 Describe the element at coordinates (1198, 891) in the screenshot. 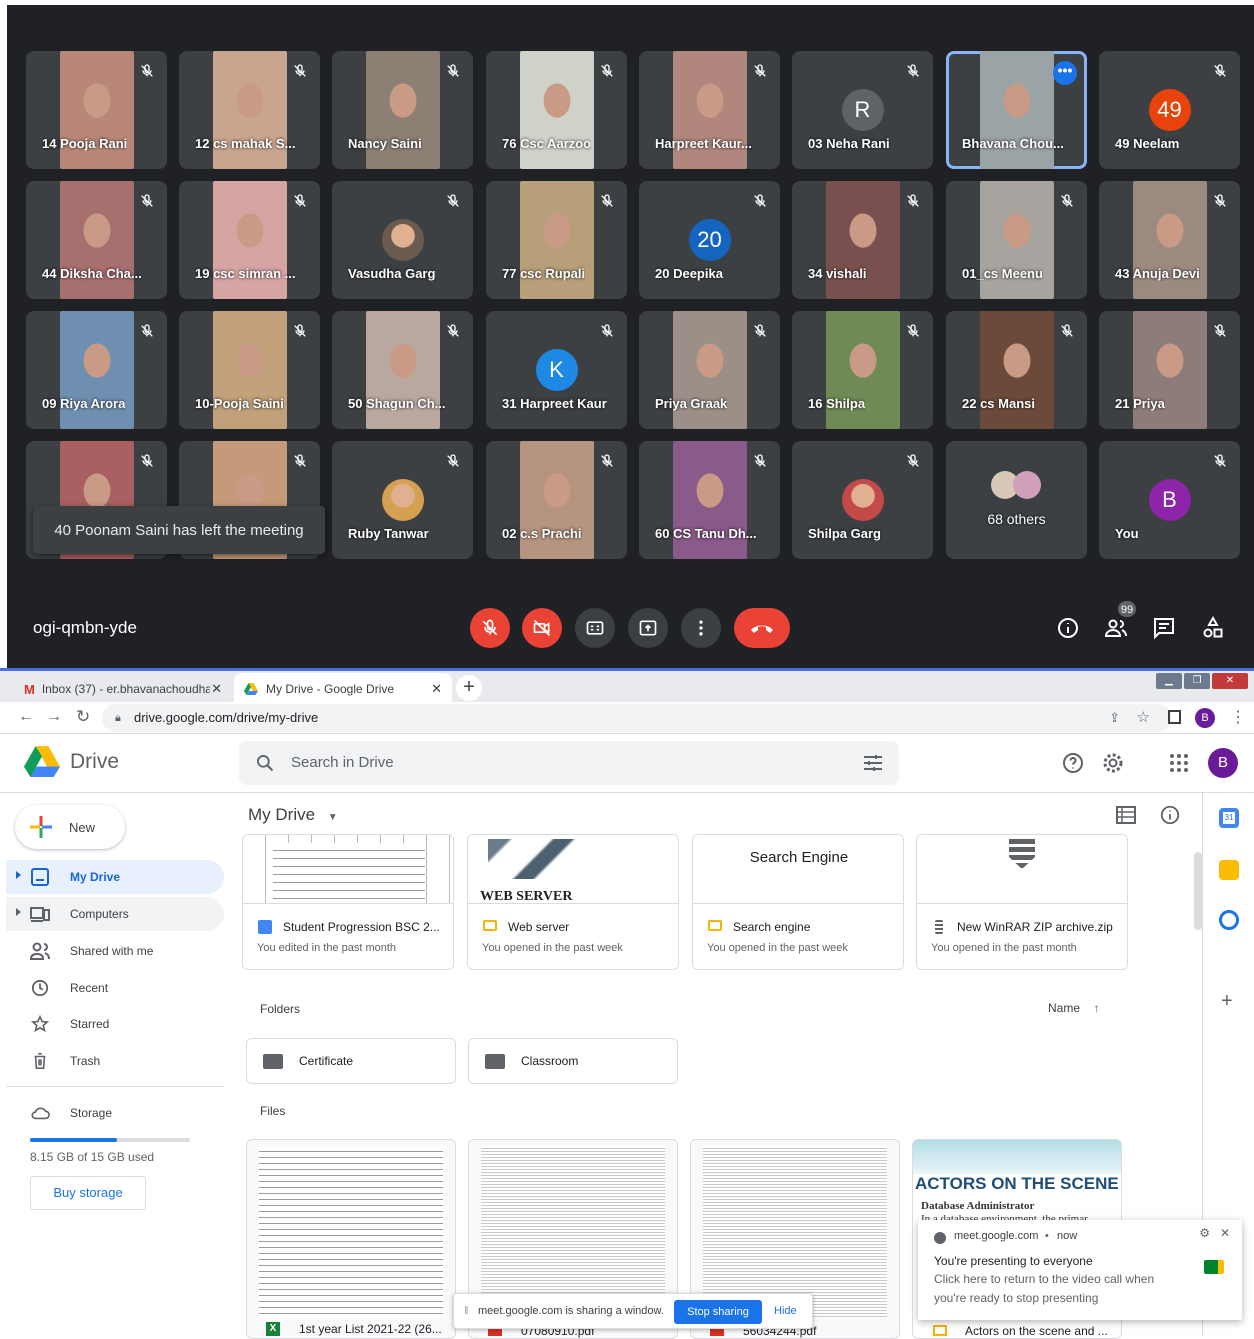

I see `scrollbar-thumb` at that location.